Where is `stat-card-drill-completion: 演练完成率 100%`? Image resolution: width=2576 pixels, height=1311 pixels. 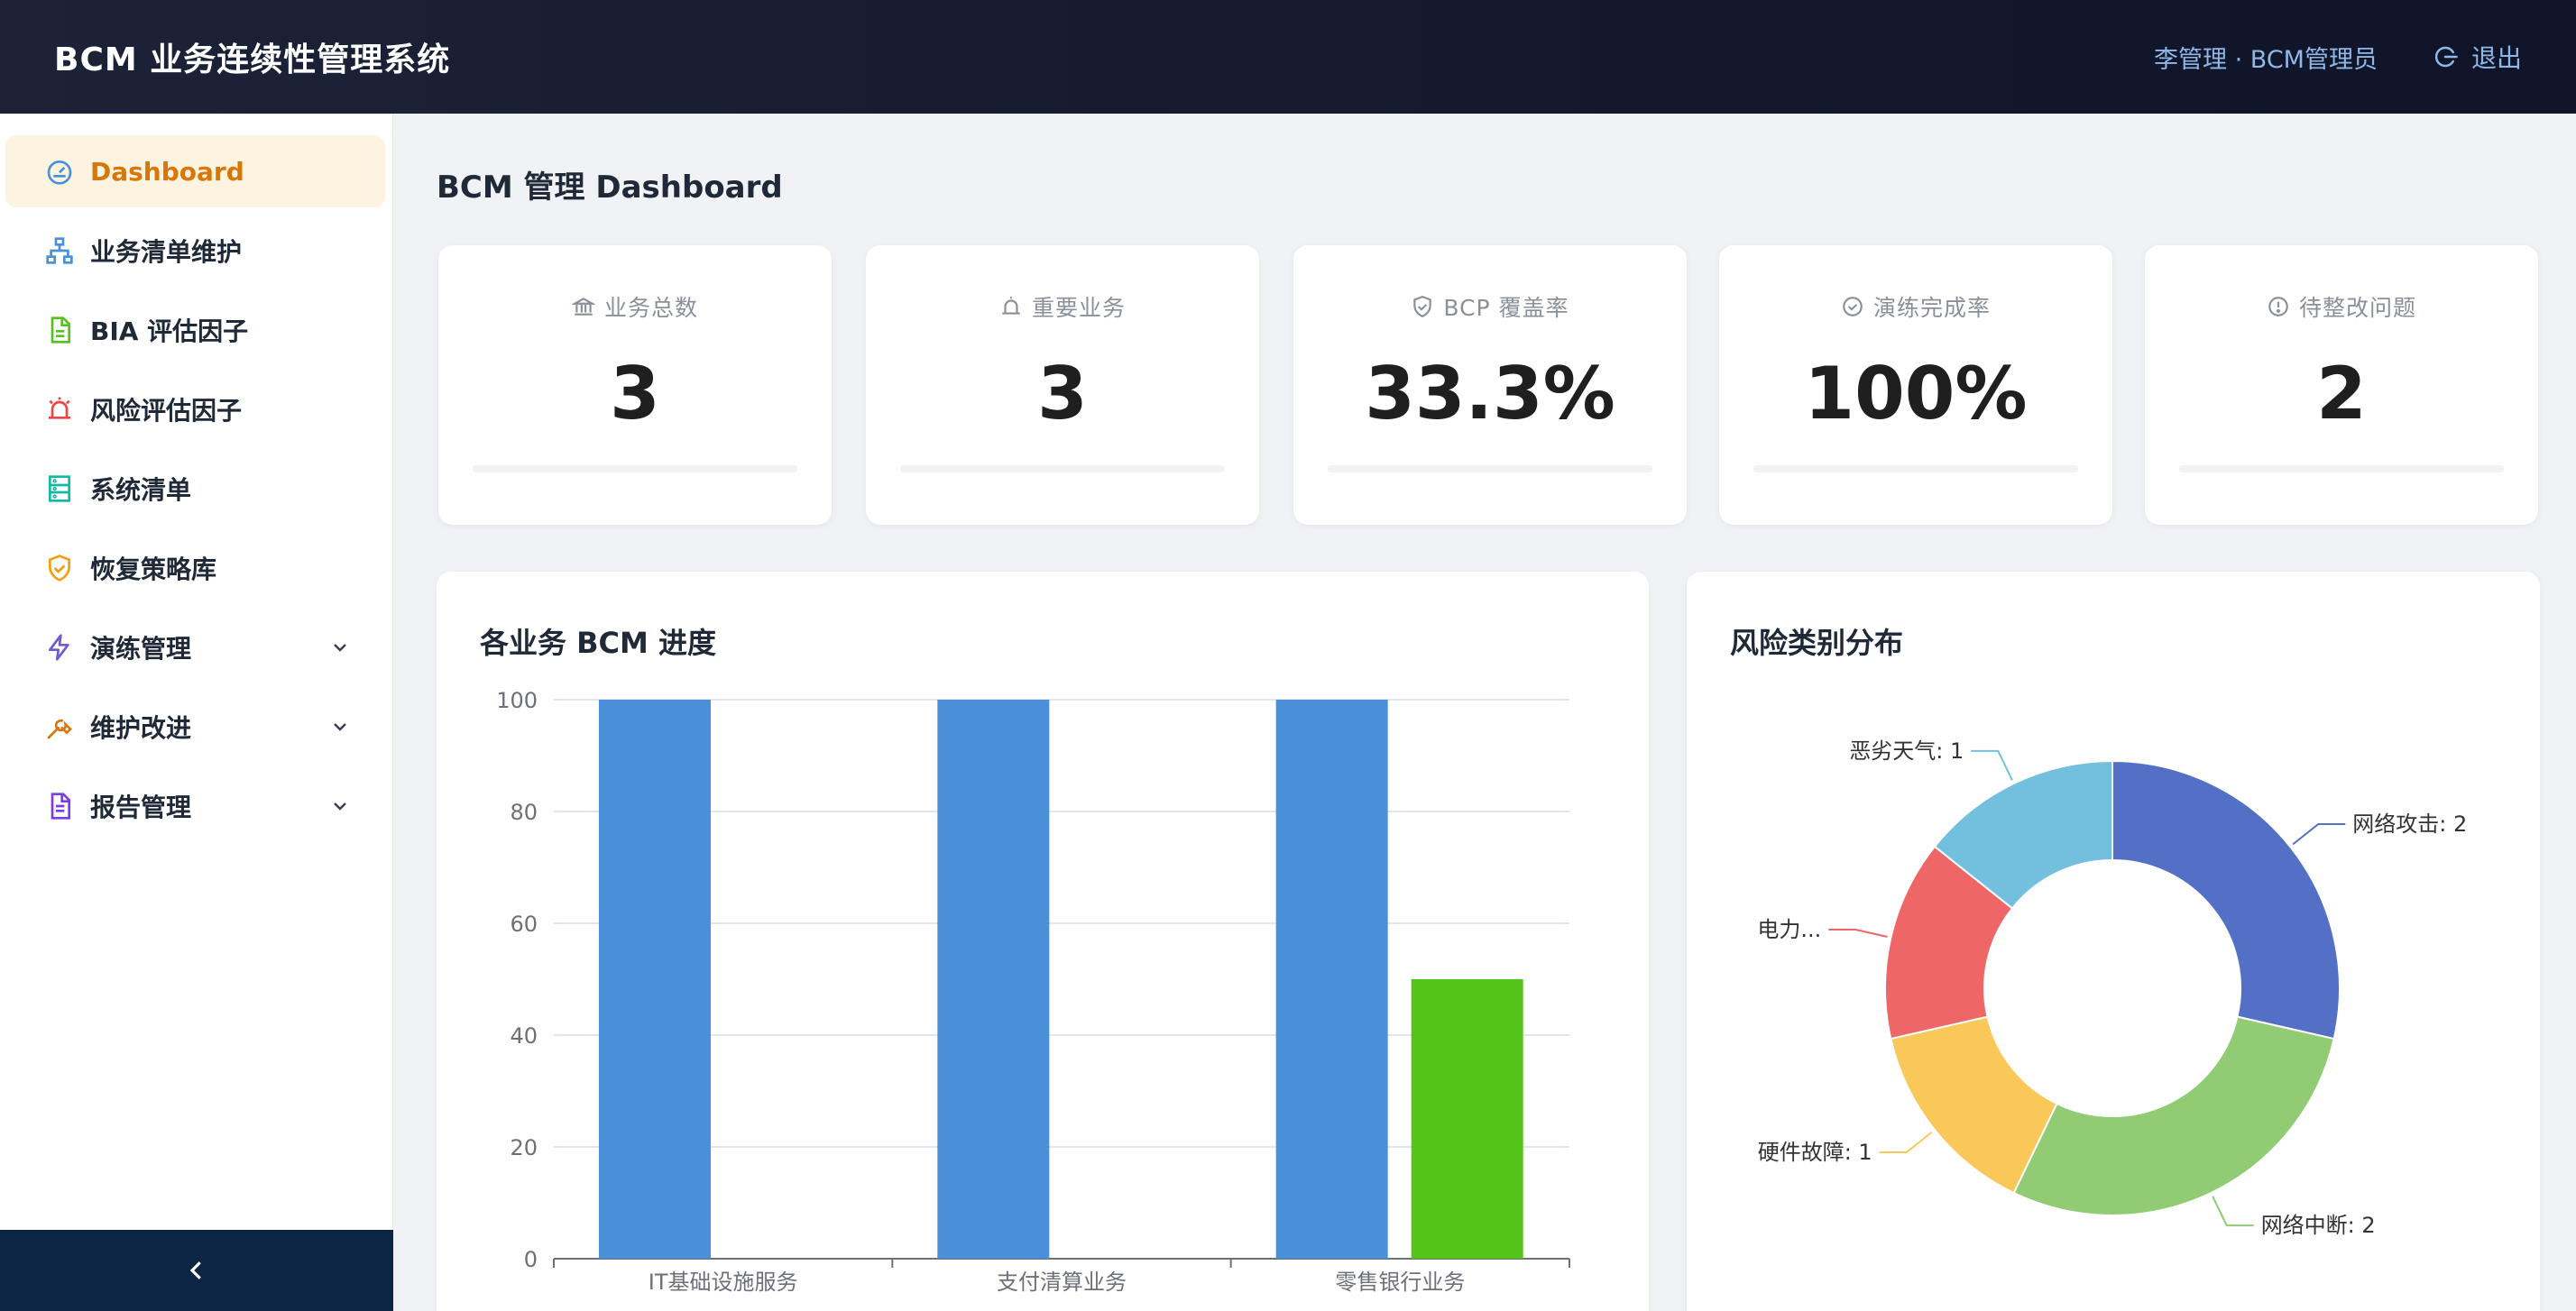 stat-card-drill-completion: 演练完成率 100% is located at coordinates (1915, 385).